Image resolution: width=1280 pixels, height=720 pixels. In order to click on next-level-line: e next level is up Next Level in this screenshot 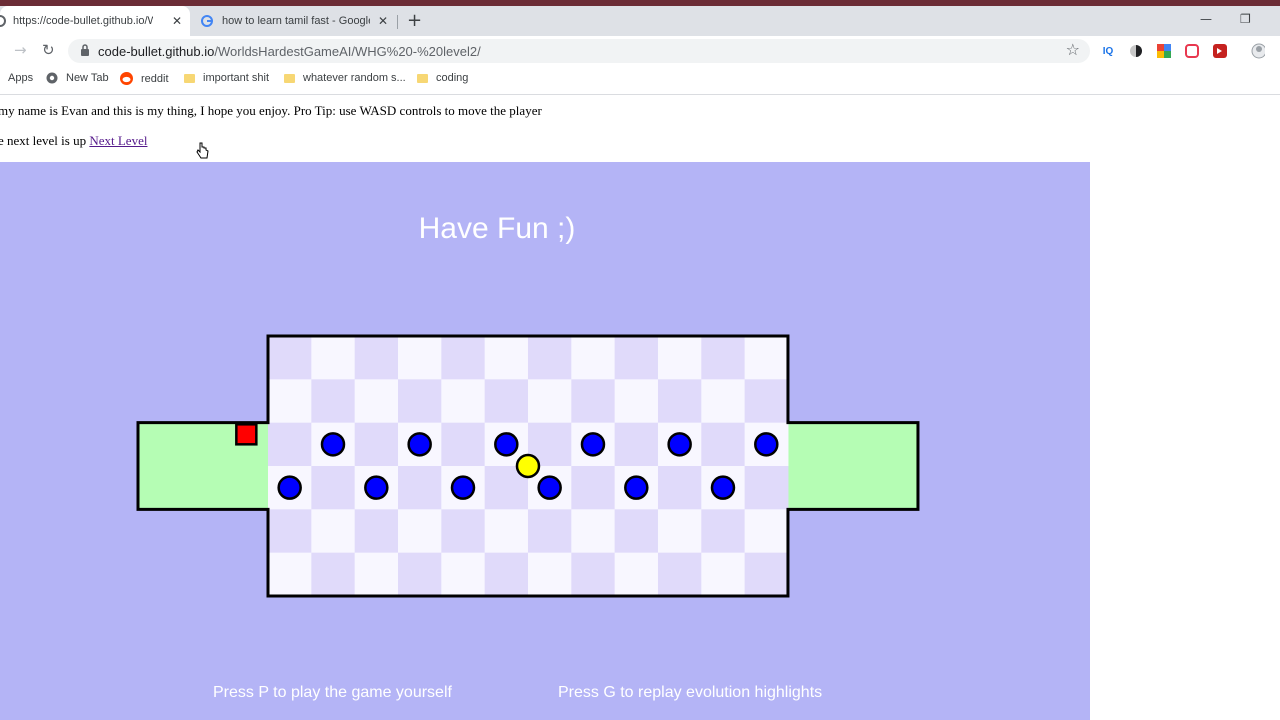, I will do `click(73, 141)`.